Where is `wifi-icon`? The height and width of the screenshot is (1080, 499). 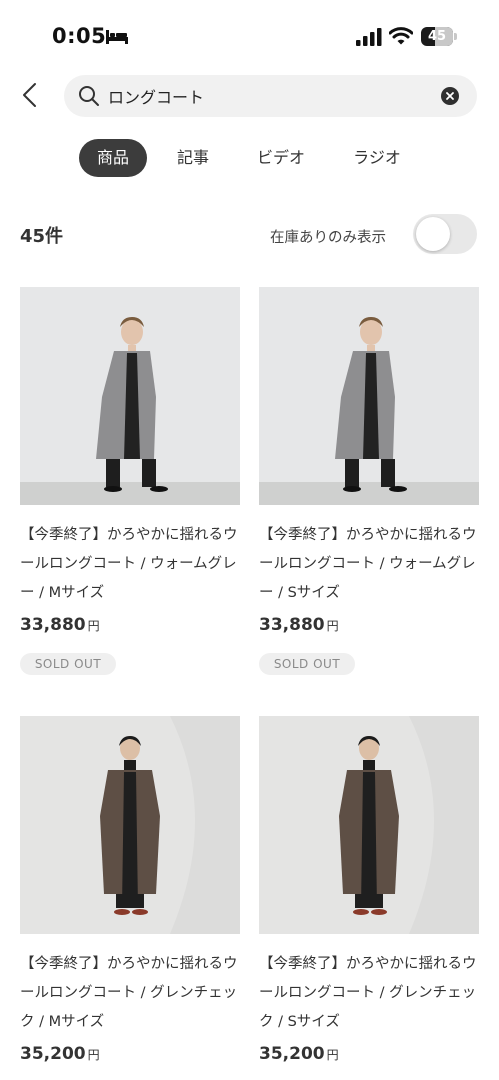 wifi-icon is located at coordinates (401, 36).